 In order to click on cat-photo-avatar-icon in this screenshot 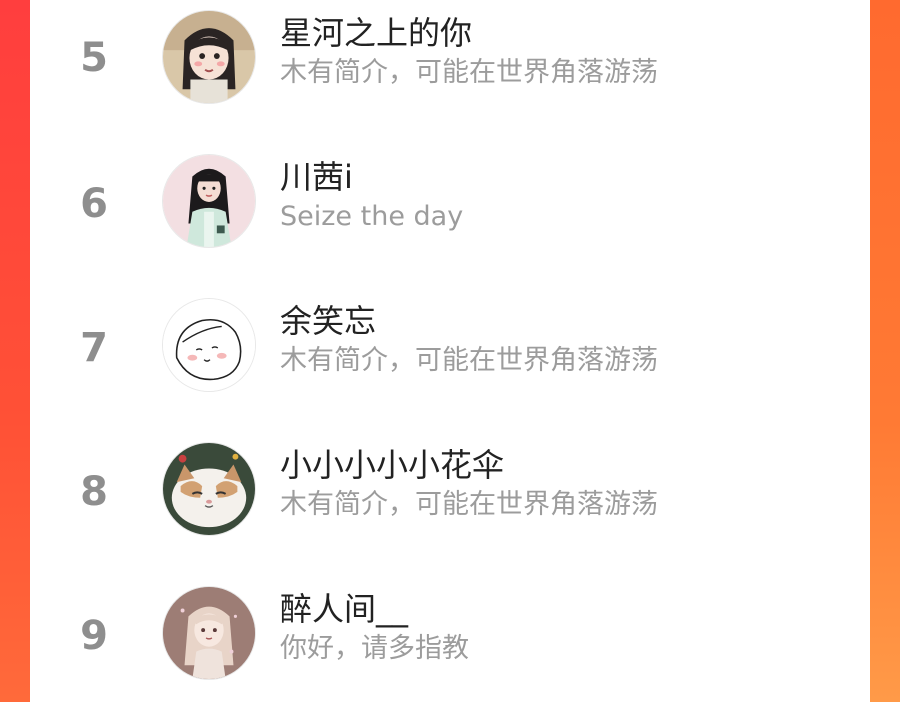, I will do `click(209, 489)`.